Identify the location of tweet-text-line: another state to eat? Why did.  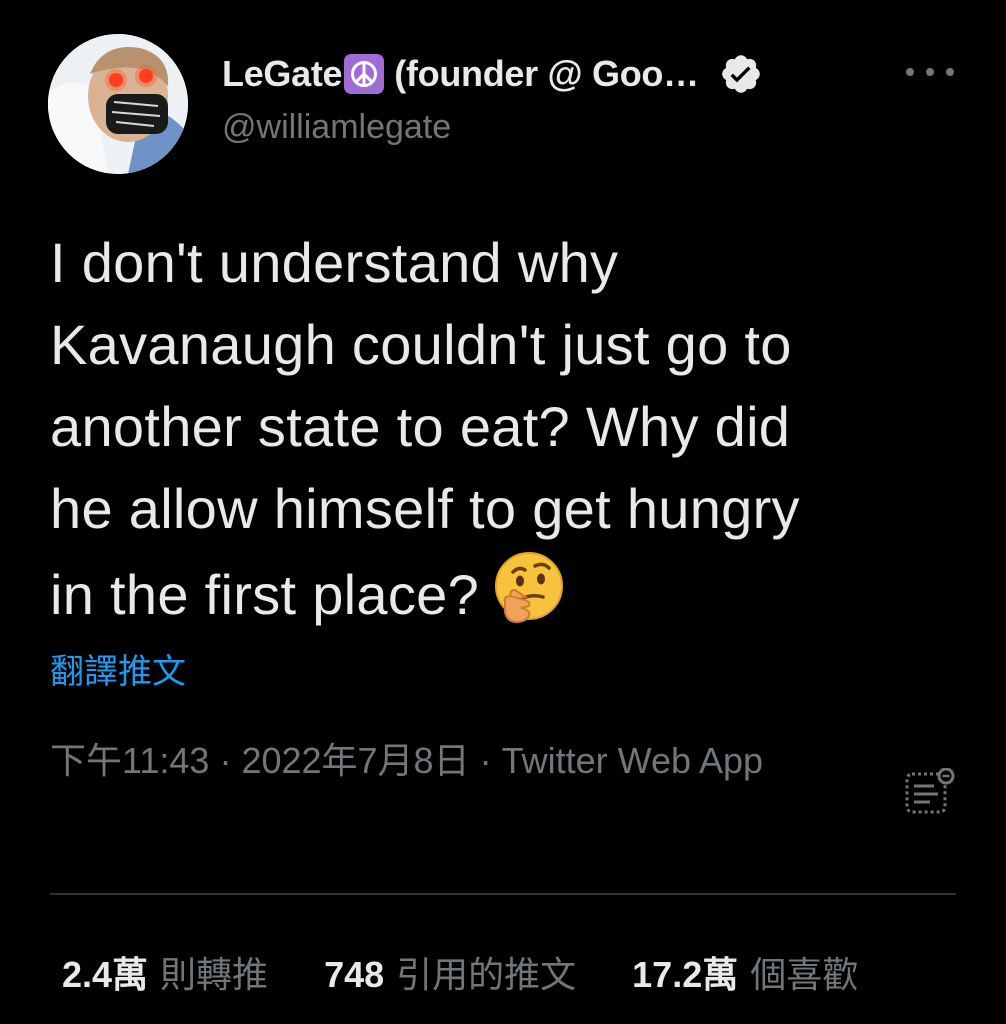
(420, 426).